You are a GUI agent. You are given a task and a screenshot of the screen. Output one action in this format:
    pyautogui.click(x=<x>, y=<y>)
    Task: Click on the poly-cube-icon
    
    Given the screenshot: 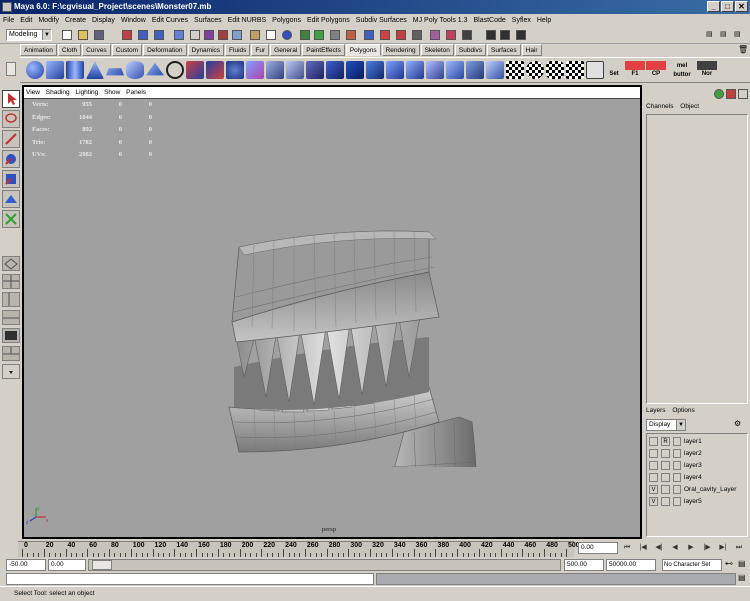 What is the action you would take?
    pyautogui.click(x=55, y=70)
    